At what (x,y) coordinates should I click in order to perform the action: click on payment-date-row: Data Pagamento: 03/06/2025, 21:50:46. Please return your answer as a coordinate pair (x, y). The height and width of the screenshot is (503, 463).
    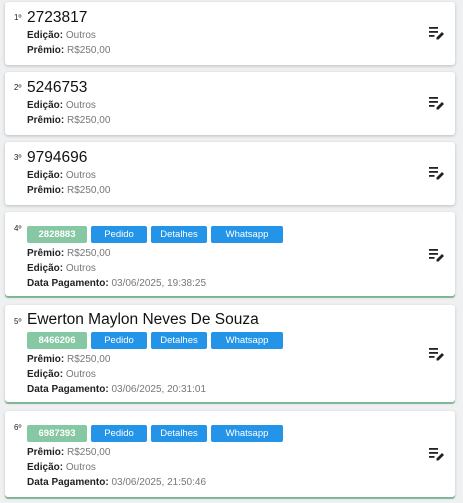
    Looking at the image, I should click on (116, 482).